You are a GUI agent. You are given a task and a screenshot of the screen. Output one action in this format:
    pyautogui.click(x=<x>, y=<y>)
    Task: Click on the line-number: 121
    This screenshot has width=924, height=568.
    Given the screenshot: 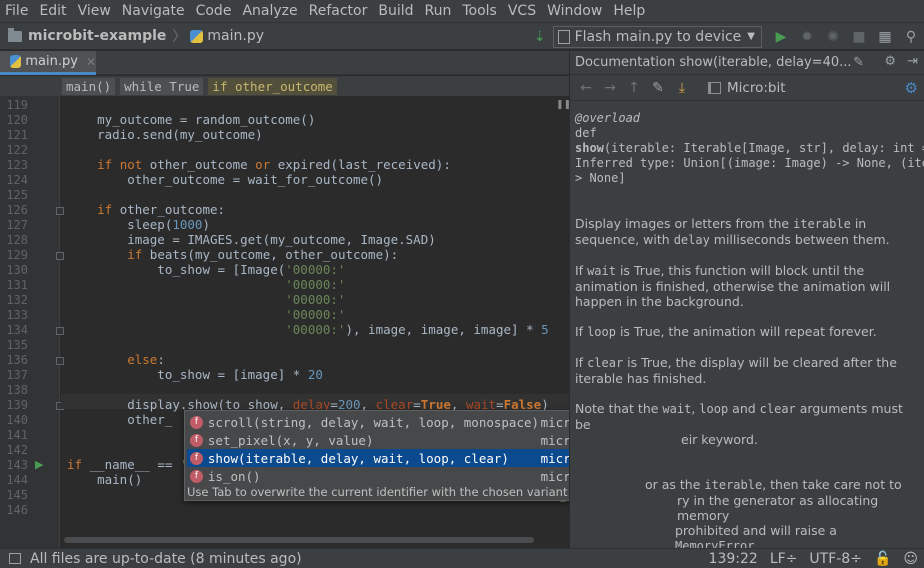 What is the action you would take?
    pyautogui.click(x=17, y=135)
    